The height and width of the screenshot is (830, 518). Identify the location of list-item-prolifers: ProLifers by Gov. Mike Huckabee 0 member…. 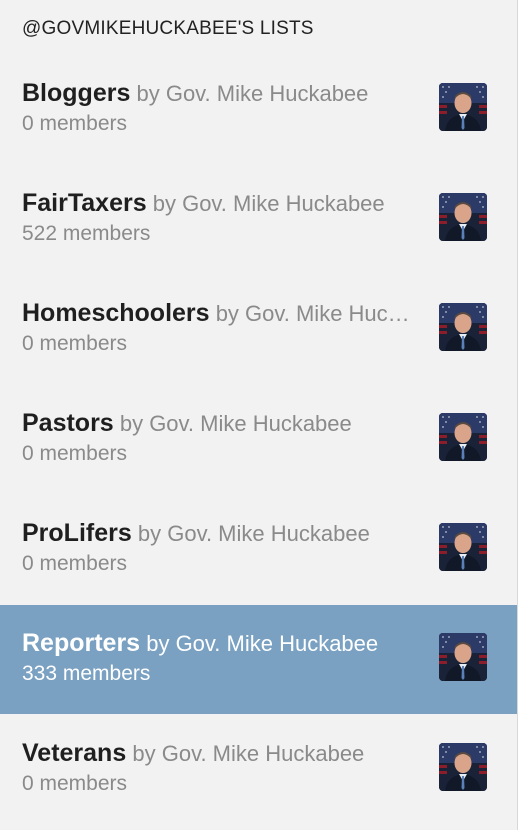
(258, 553).